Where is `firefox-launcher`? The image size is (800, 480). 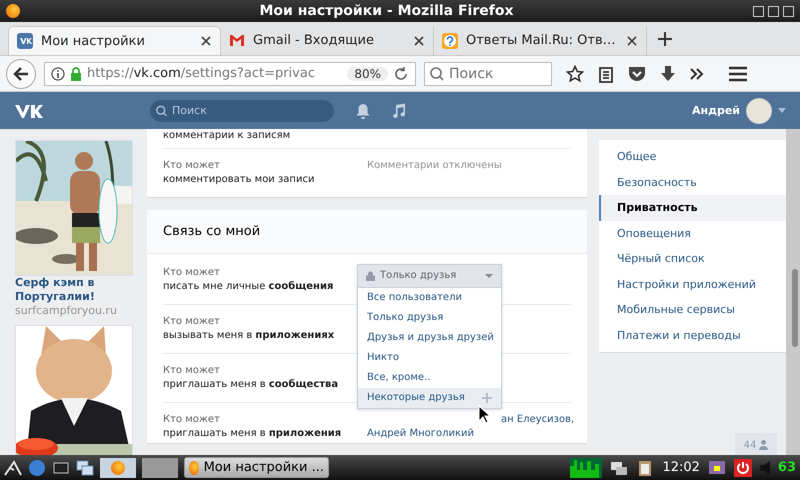
firefox-launcher is located at coordinates (118, 468).